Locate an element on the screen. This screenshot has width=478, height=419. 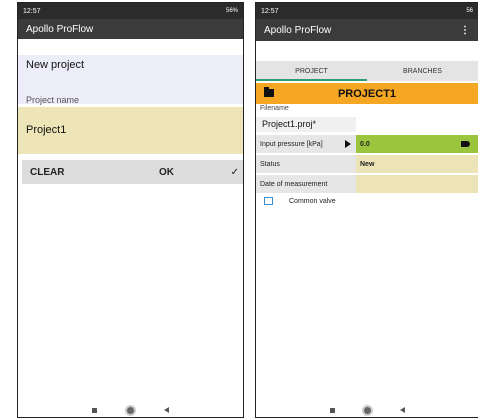
clear-button-label: CLEAR is located at coordinates (47, 172).